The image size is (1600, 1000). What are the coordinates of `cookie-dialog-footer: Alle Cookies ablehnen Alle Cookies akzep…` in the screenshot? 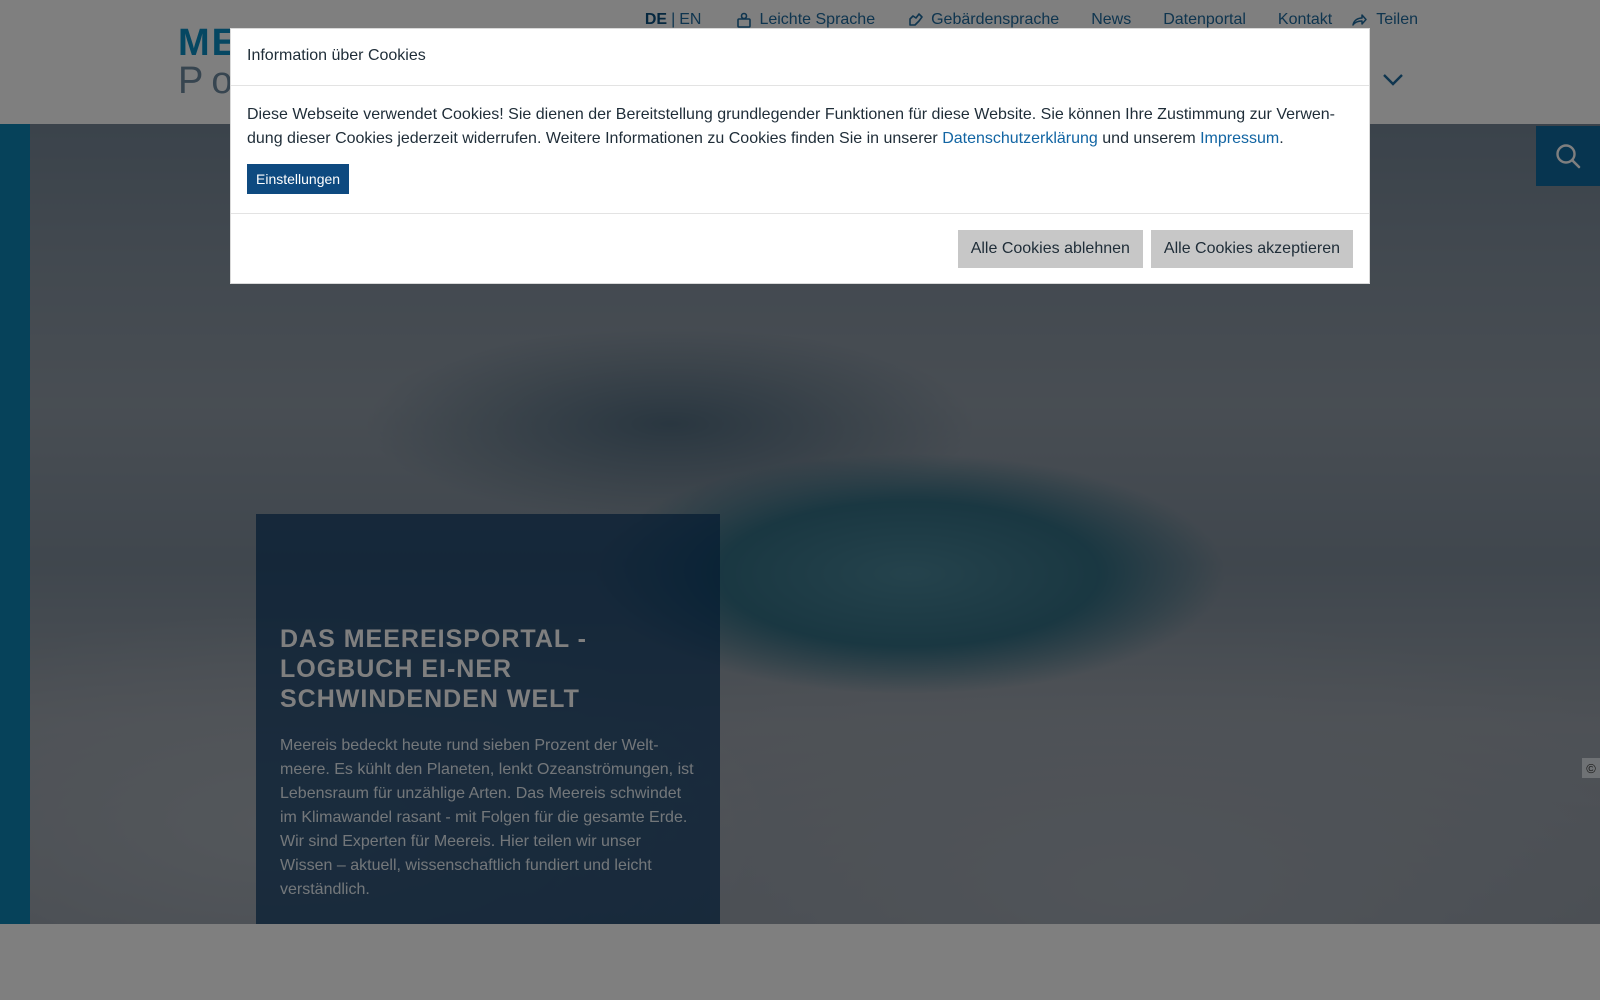 It's located at (800, 248).